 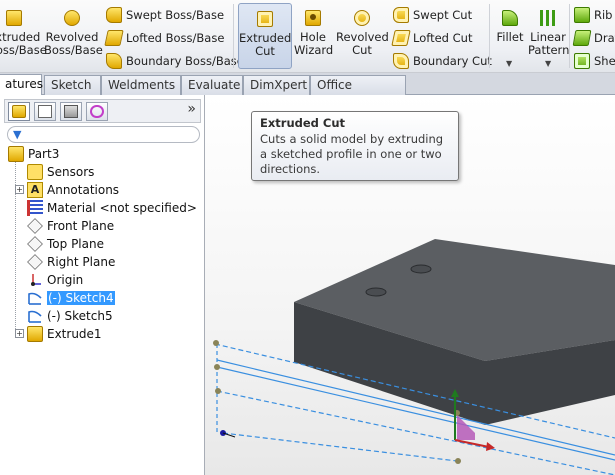 I want to click on revolved-boss-button: Revolved Boss/Base, so click(x=73, y=37).